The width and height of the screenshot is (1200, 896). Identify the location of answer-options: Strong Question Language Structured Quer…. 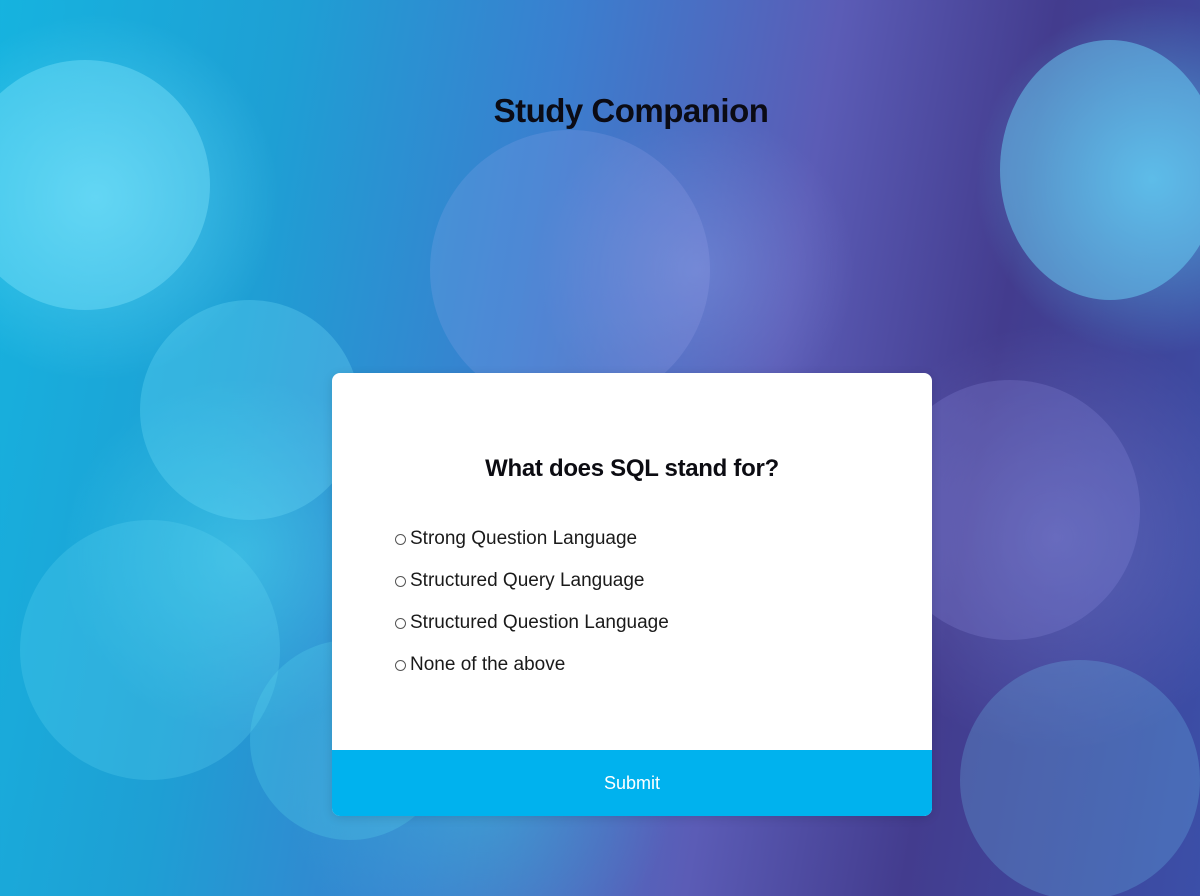
(532, 602).